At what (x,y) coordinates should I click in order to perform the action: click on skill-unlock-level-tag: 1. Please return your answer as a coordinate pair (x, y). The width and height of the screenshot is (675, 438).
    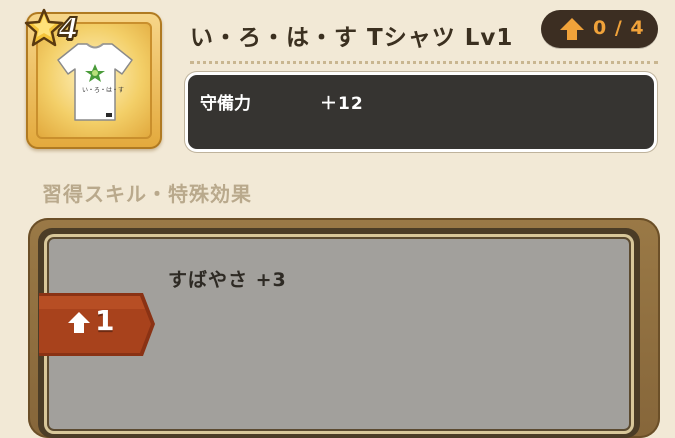
    Looking at the image, I should click on (97, 324).